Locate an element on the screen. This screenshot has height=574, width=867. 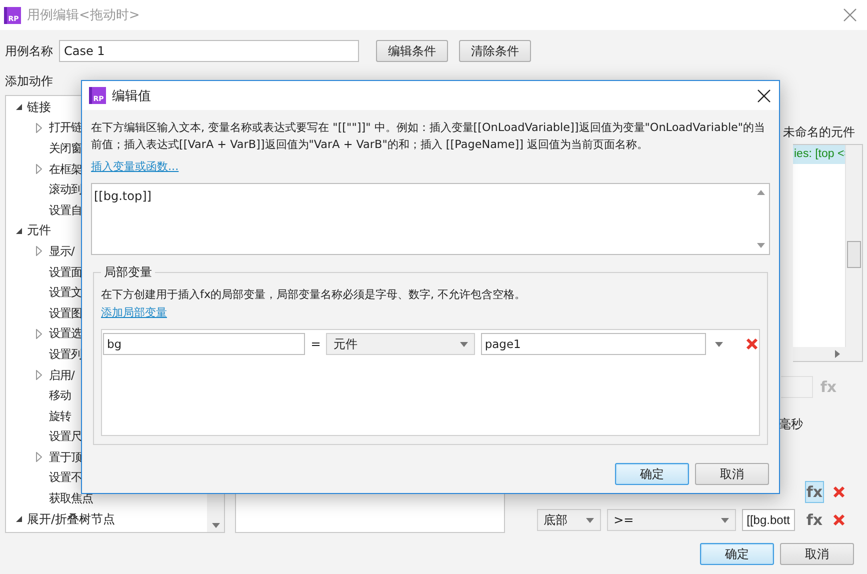
unit-label: 毫秒 is located at coordinates (791, 424).